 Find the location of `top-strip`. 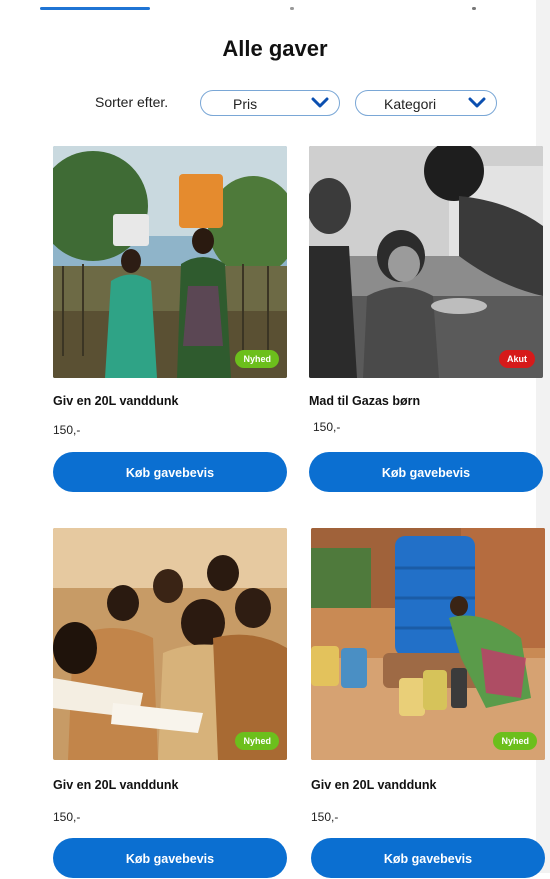

top-strip is located at coordinates (275, 7).